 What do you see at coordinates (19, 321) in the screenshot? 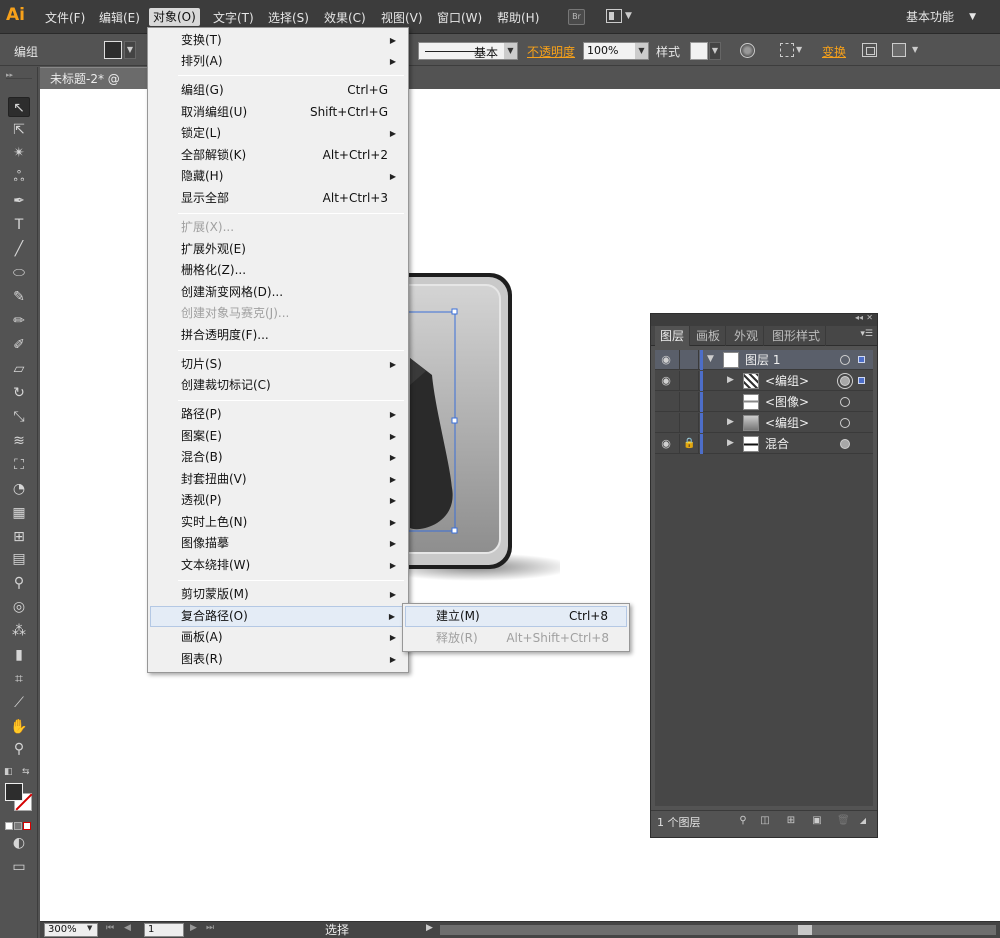
I see `pencil-tool-icon: ✏` at bounding box center [19, 321].